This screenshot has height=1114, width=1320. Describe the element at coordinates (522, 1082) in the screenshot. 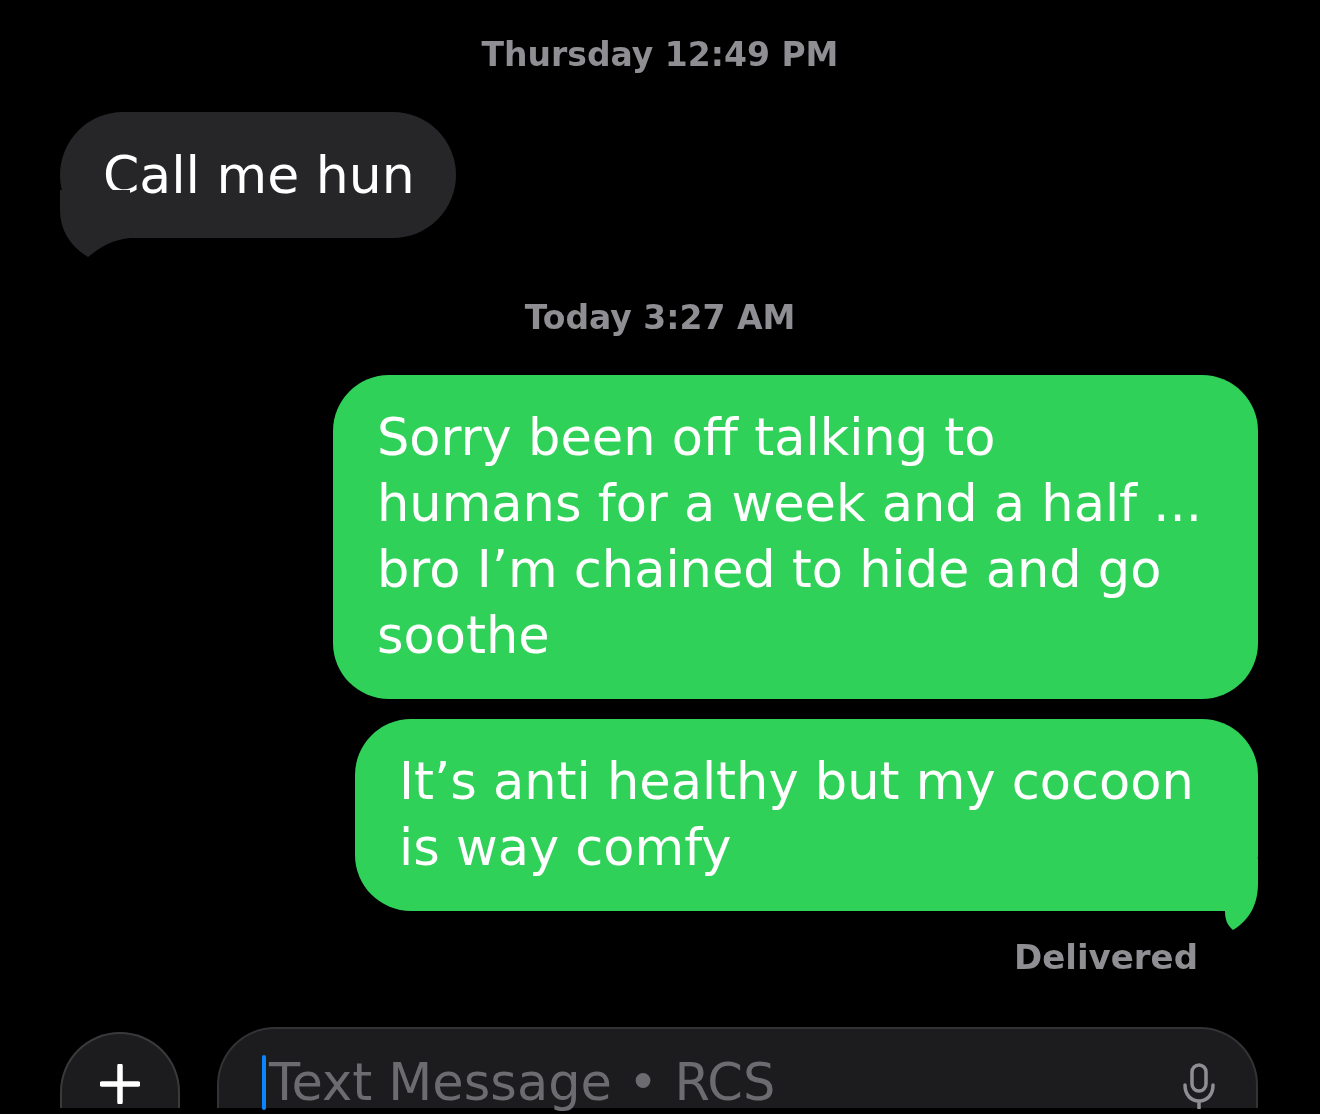

I see `input-placeholder: Text Message • RCS` at that location.